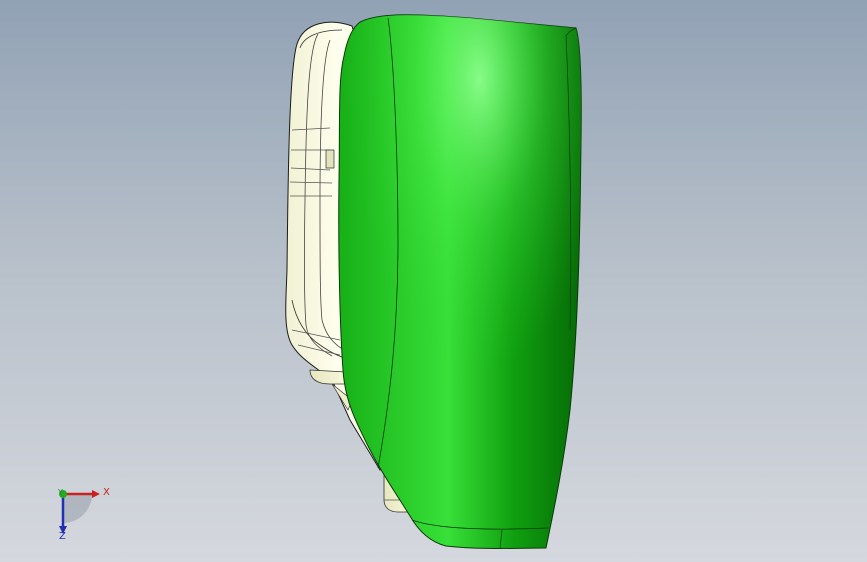  What do you see at coordinates (80, 513) in the screenshot?
I see `axis-triad: X Y Z` at bounding box center [80, 513].